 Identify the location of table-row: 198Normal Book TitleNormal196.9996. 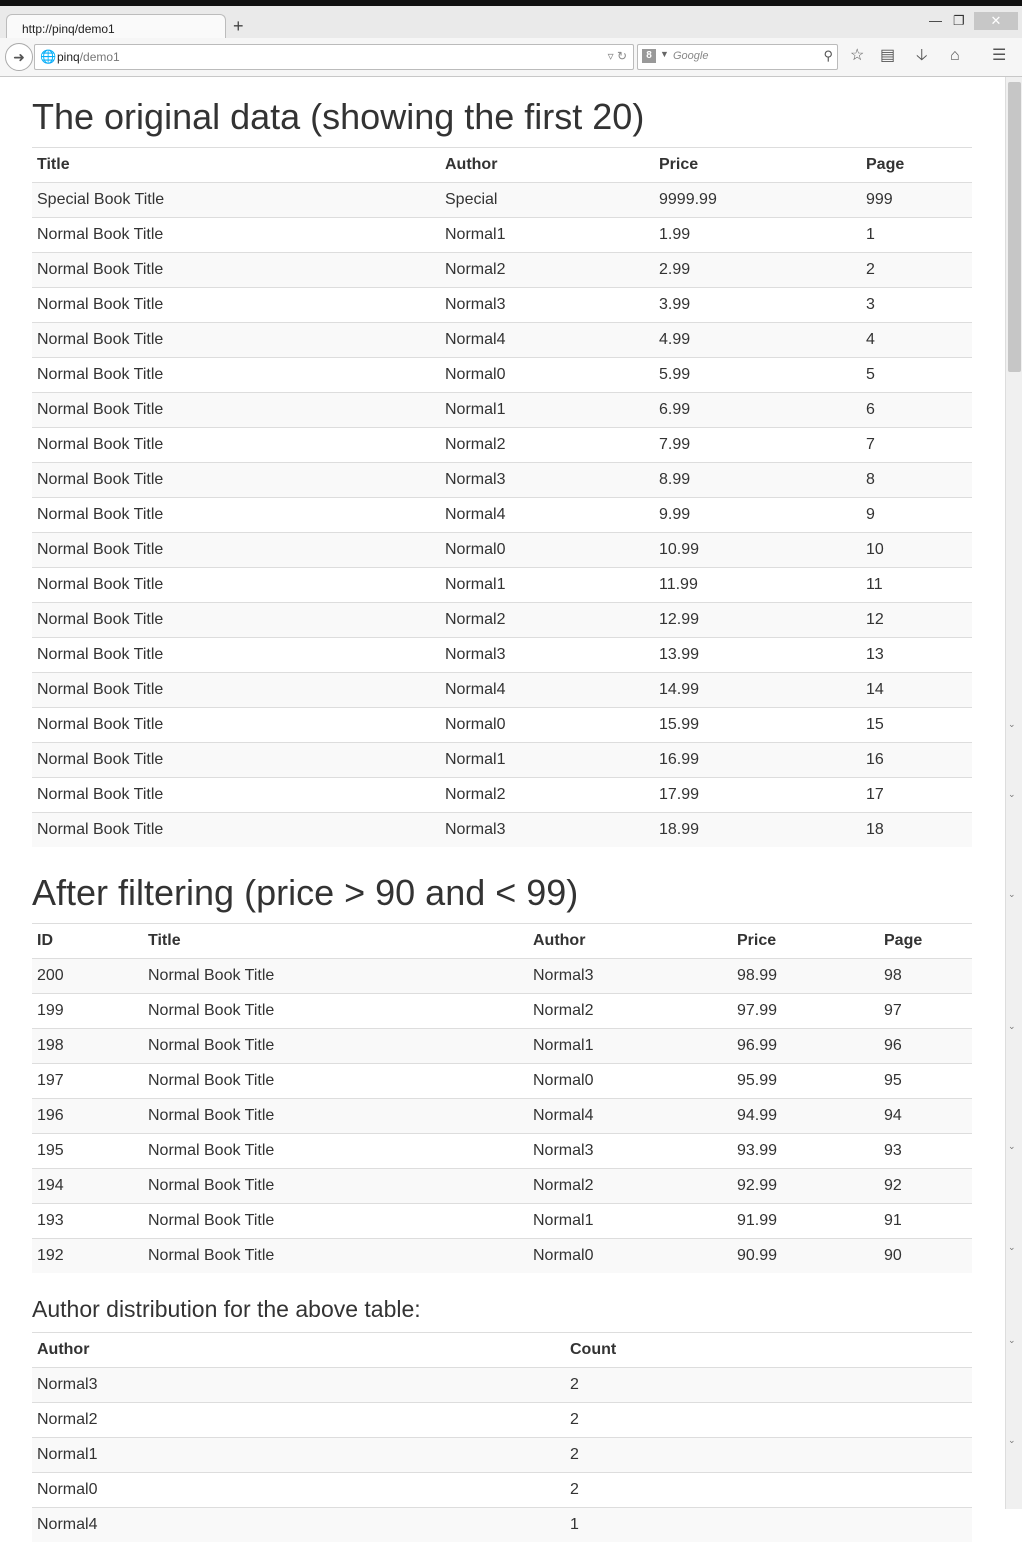
(502, 1046).